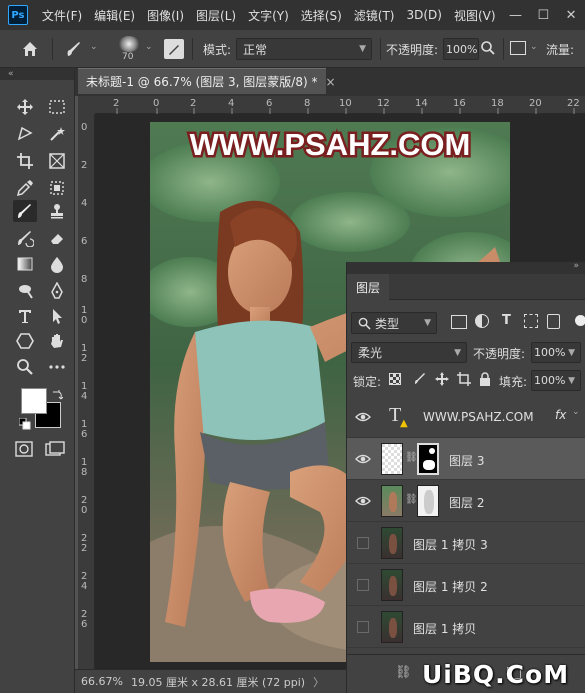 This screenshot has width=585, height=693. I want to click on crop-tool-icon, so click(25, 161).